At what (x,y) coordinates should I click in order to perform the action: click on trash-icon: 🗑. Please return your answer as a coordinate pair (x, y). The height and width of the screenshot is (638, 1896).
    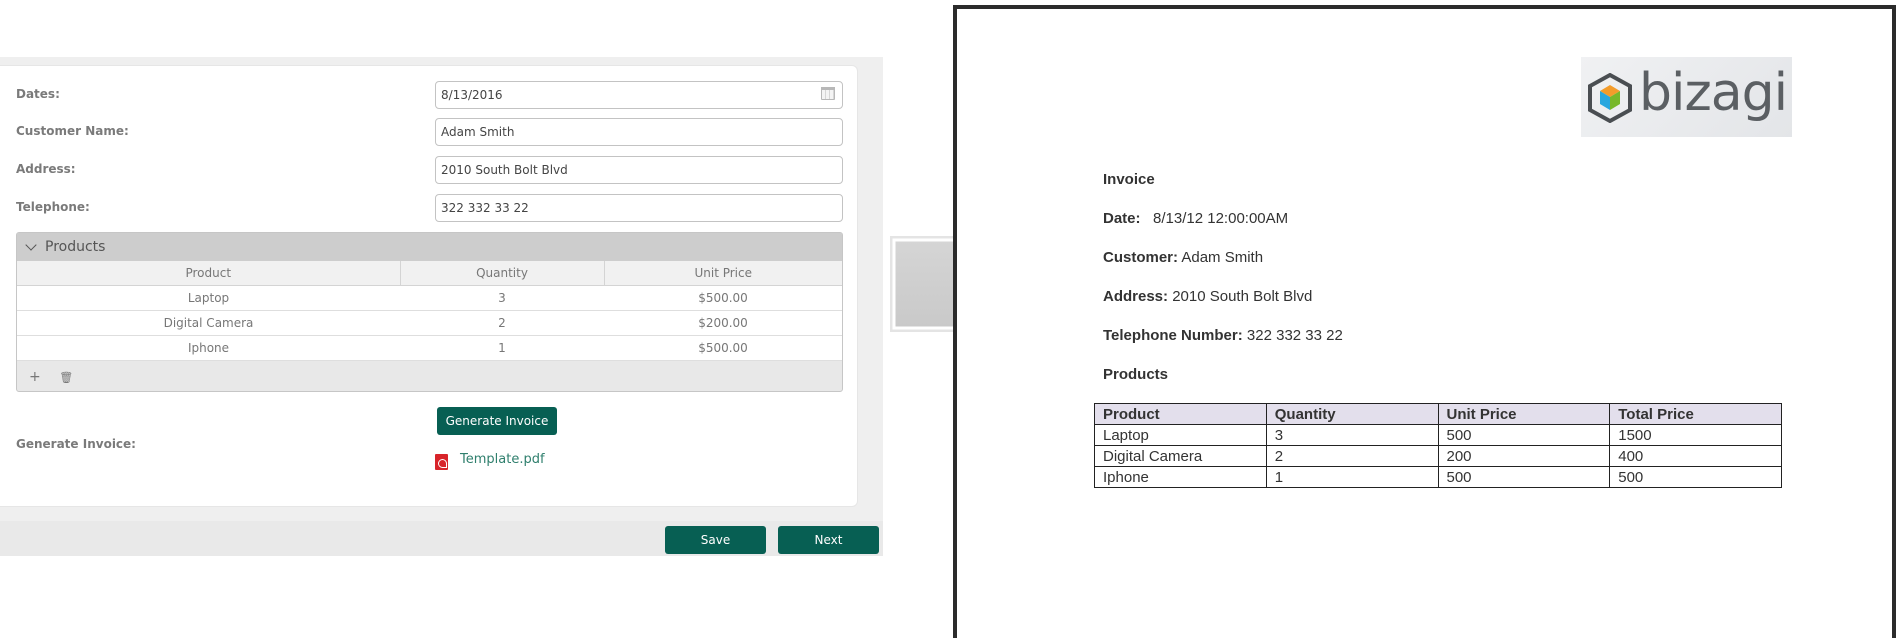
    Looking at the image, I should click on (66, 377).